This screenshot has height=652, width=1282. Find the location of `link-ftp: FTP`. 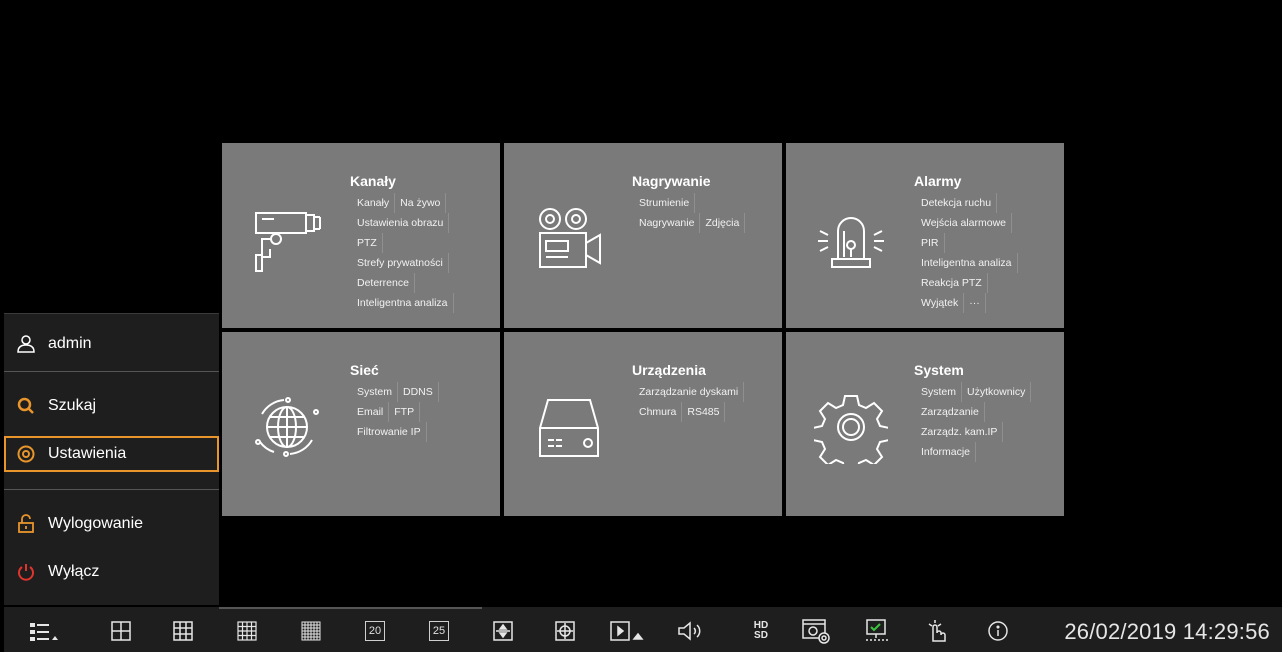

link-ftp: FTP is located at coordinates (407, 412).